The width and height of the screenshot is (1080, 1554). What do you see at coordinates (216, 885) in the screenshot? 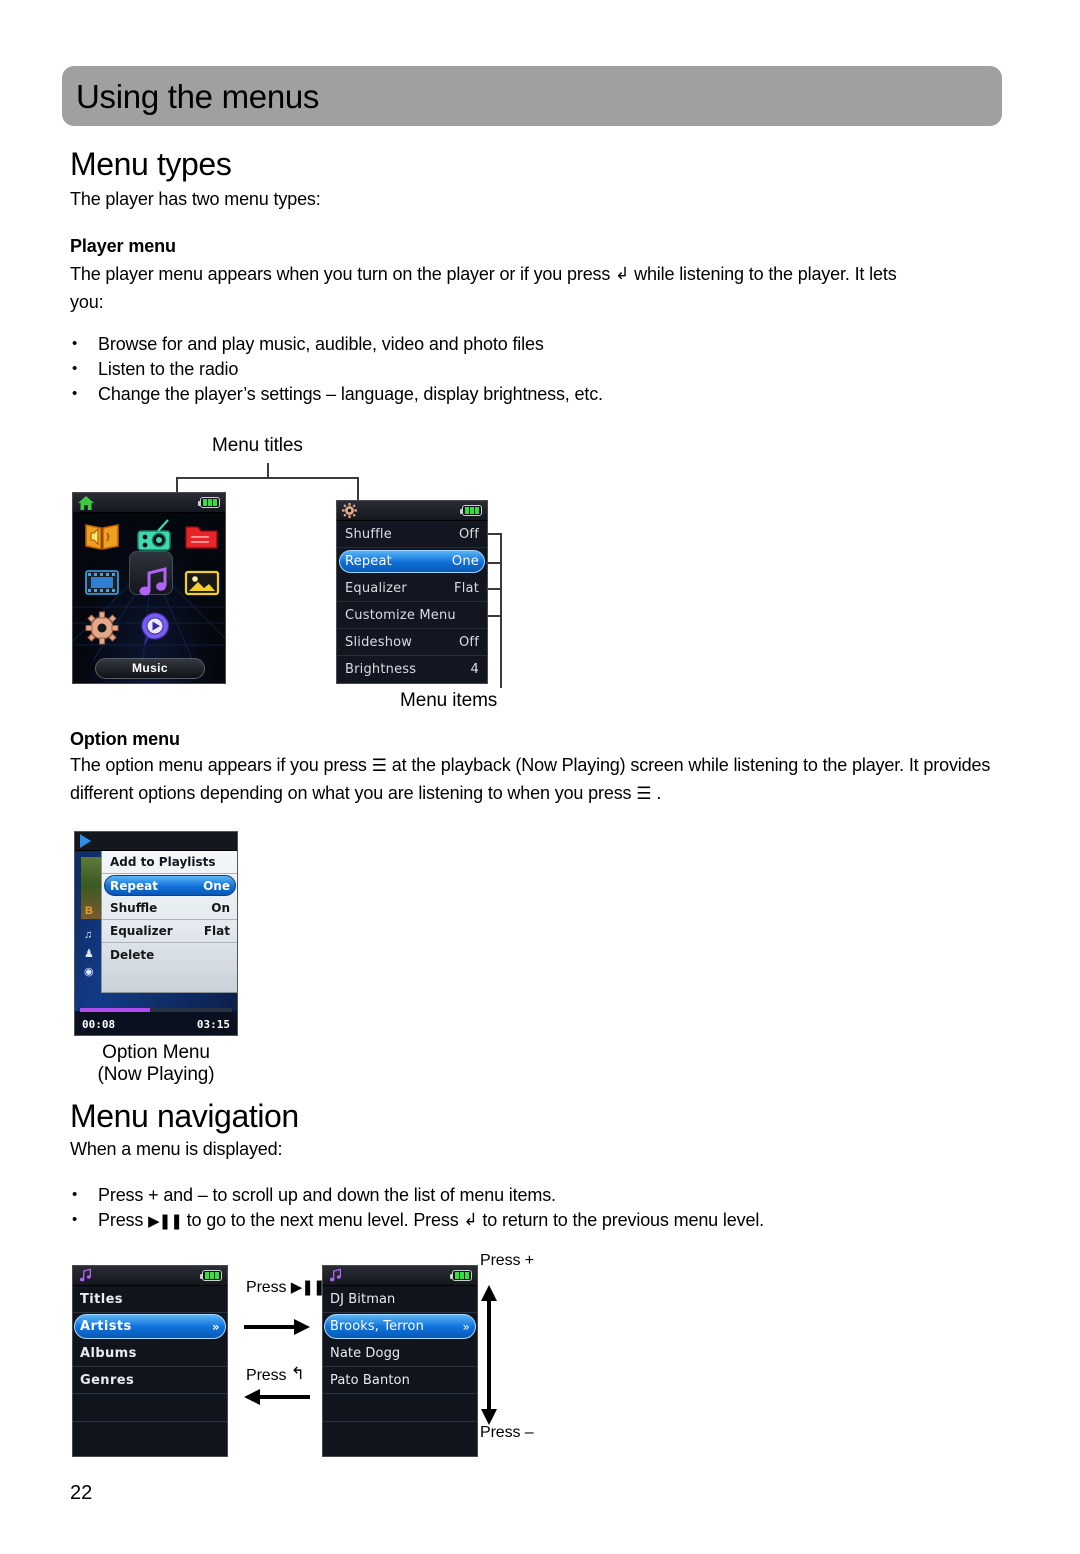
I see `option-item-value: One` at bounding box center [216, 885].